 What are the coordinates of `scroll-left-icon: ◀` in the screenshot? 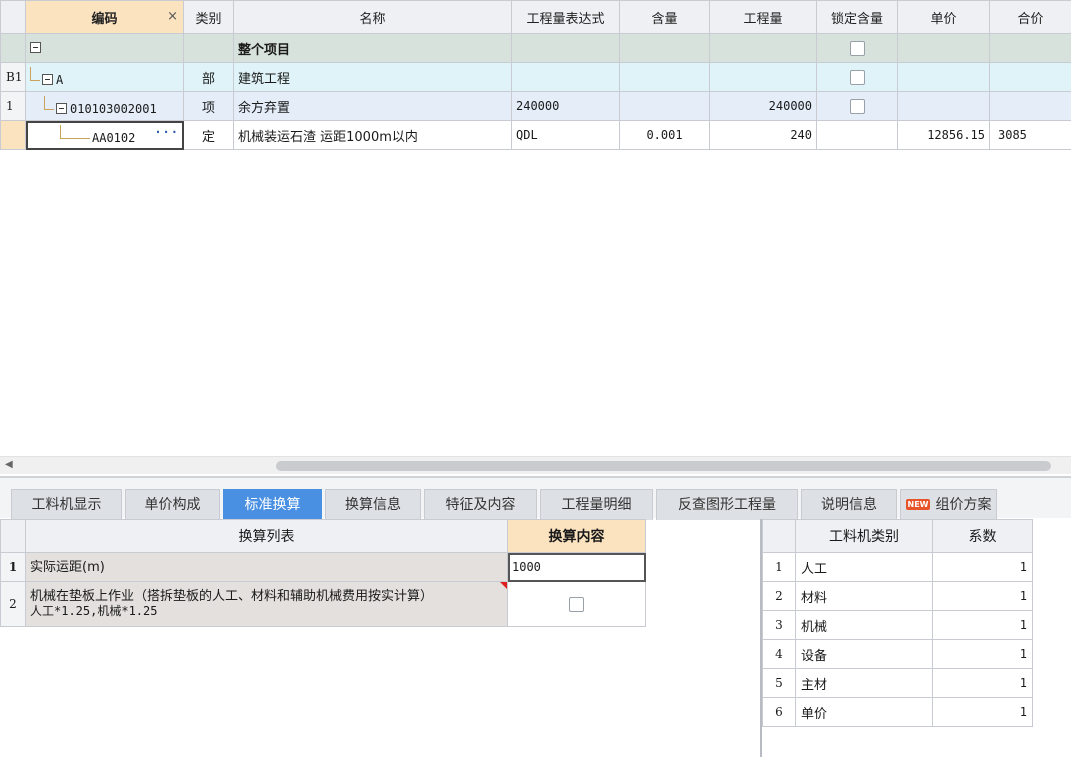 It's located at (9, 464).